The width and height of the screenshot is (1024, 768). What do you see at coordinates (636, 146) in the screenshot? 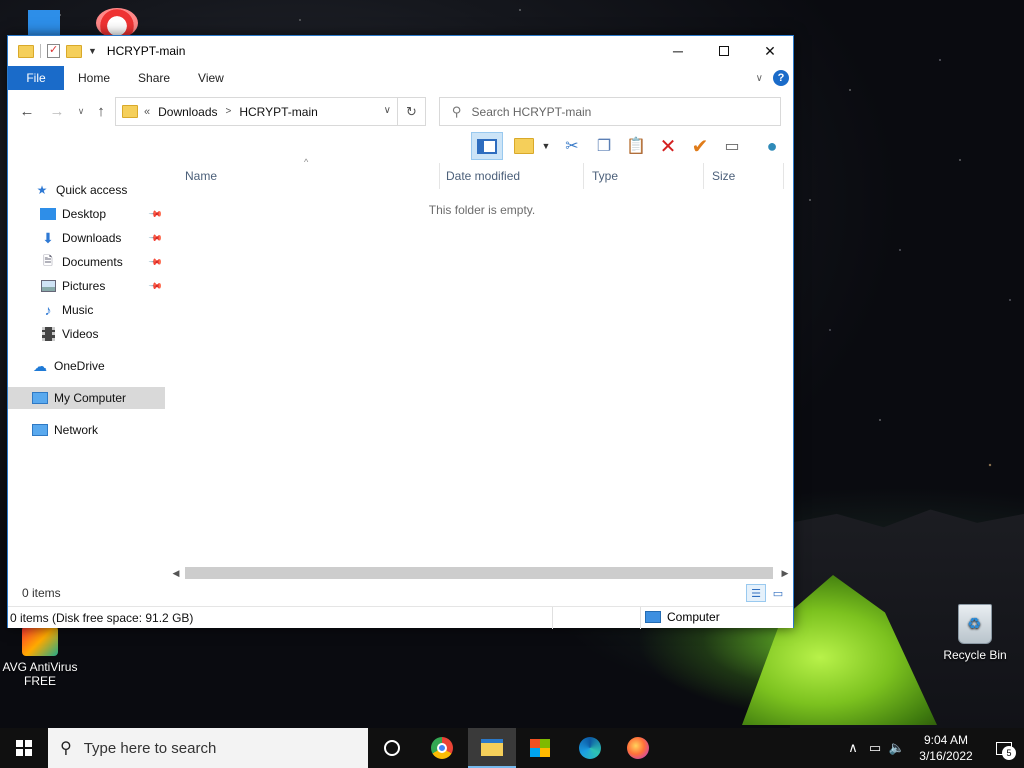
I see `paste-button: 📋` at bounding box center [636, 146].